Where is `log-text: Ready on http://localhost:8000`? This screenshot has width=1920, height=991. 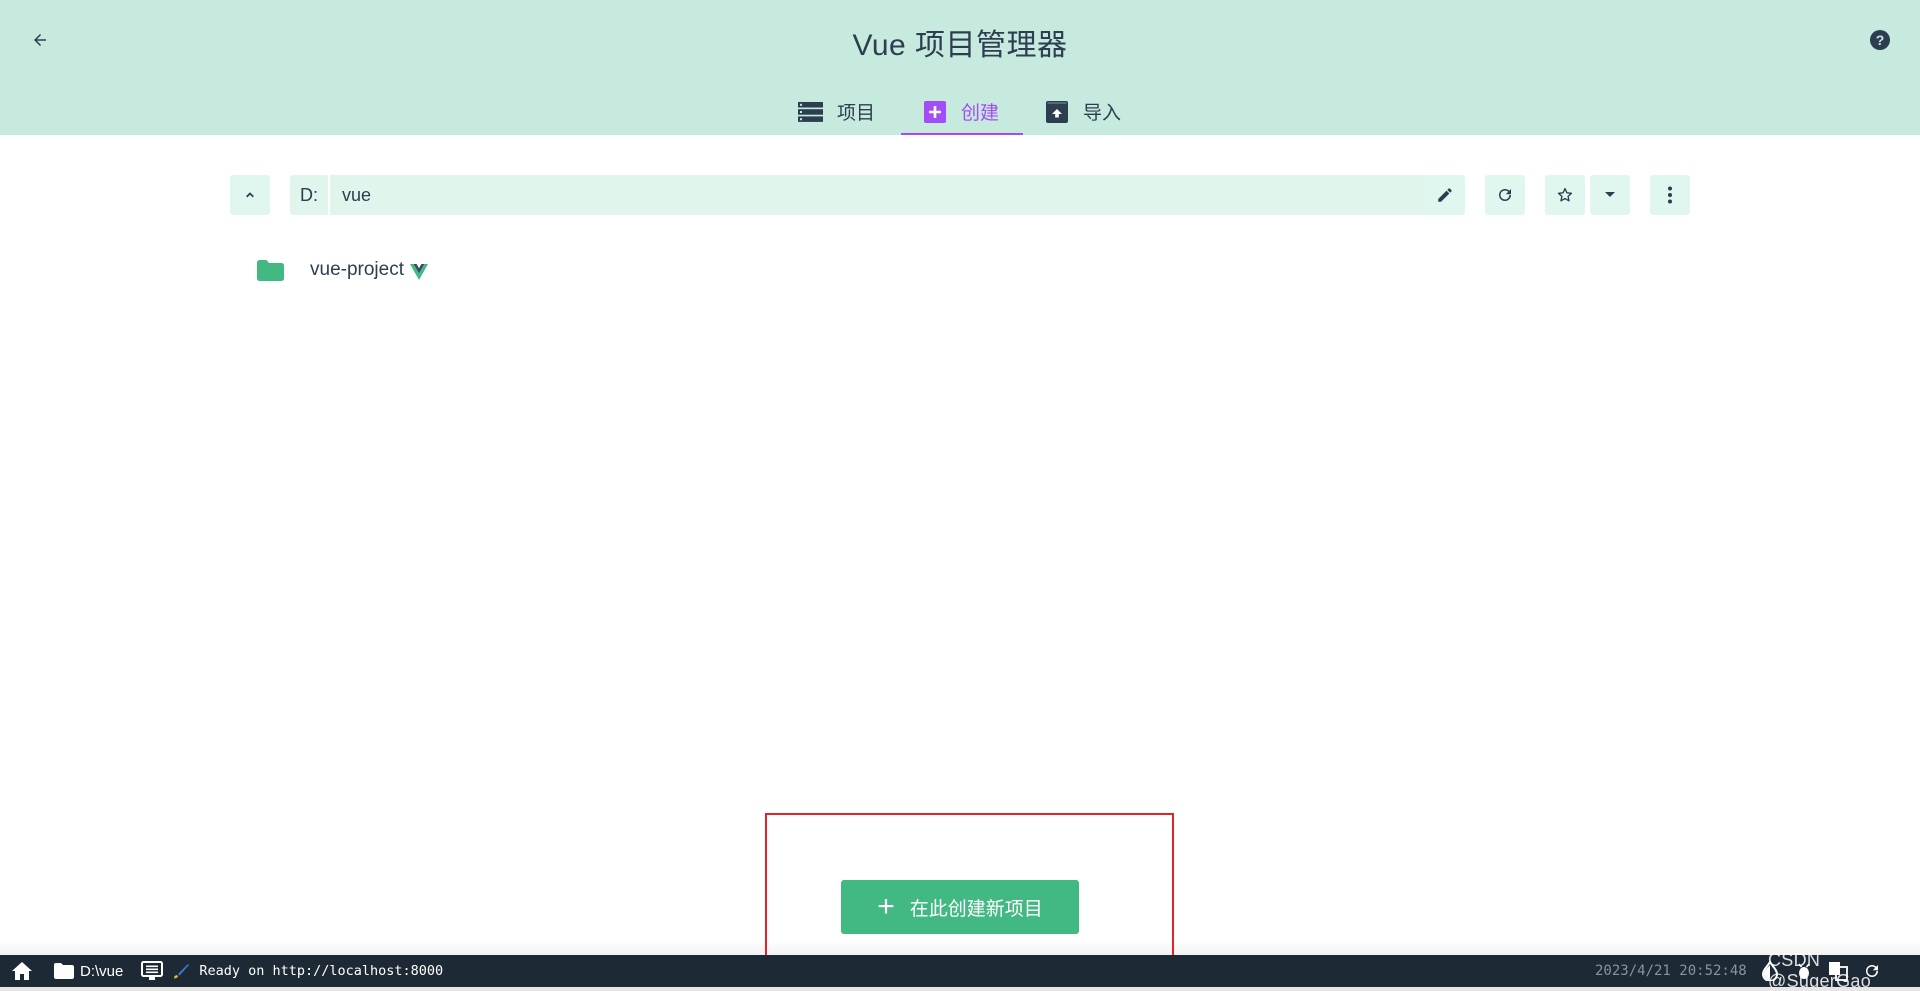 log-text: Ready on http://localhost:8000 is located at coordinates (321, 971).